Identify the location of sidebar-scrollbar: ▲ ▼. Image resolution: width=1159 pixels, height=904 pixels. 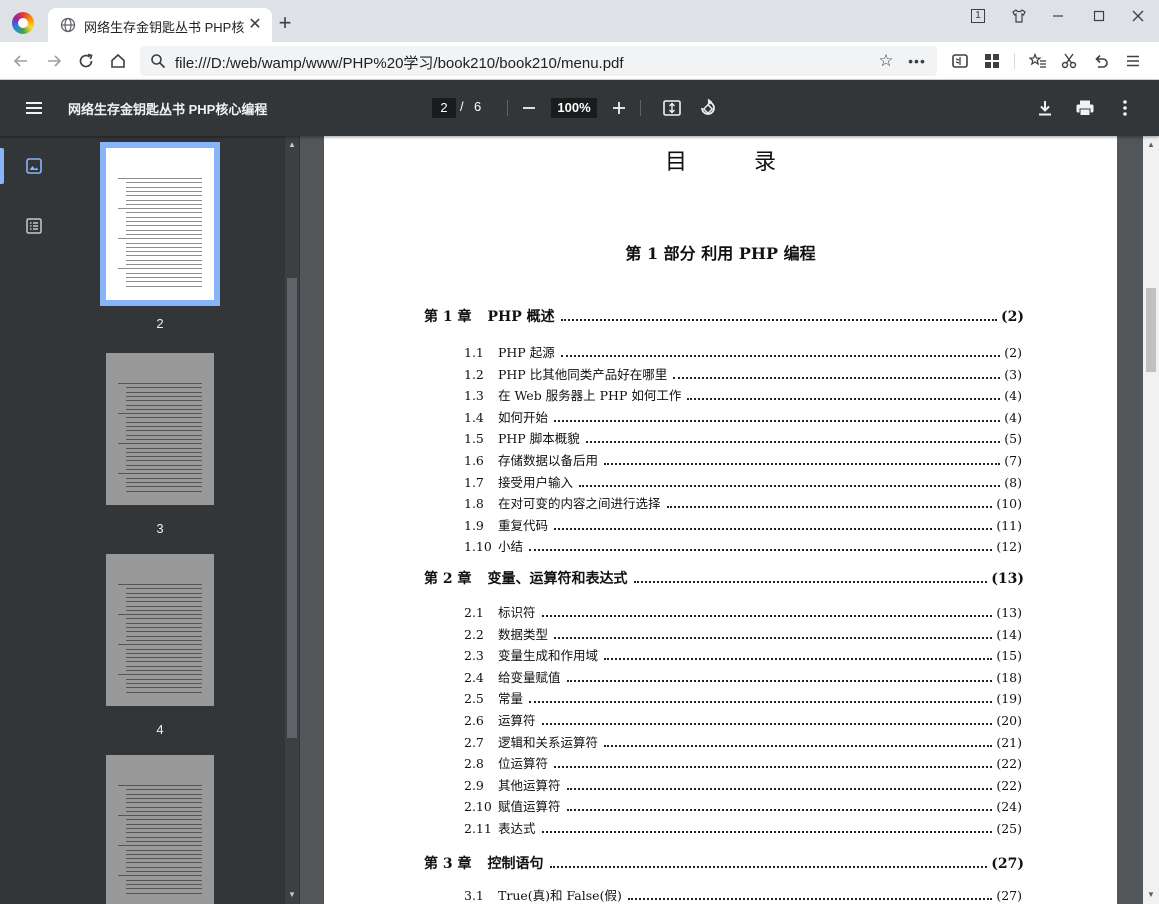
(292, 520).